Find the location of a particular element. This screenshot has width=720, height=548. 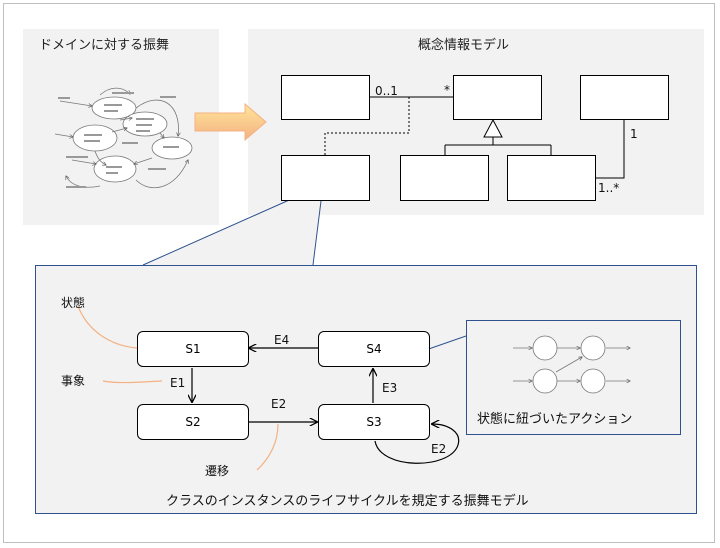

entity-box-top-center is located at coordinates (497, 97).